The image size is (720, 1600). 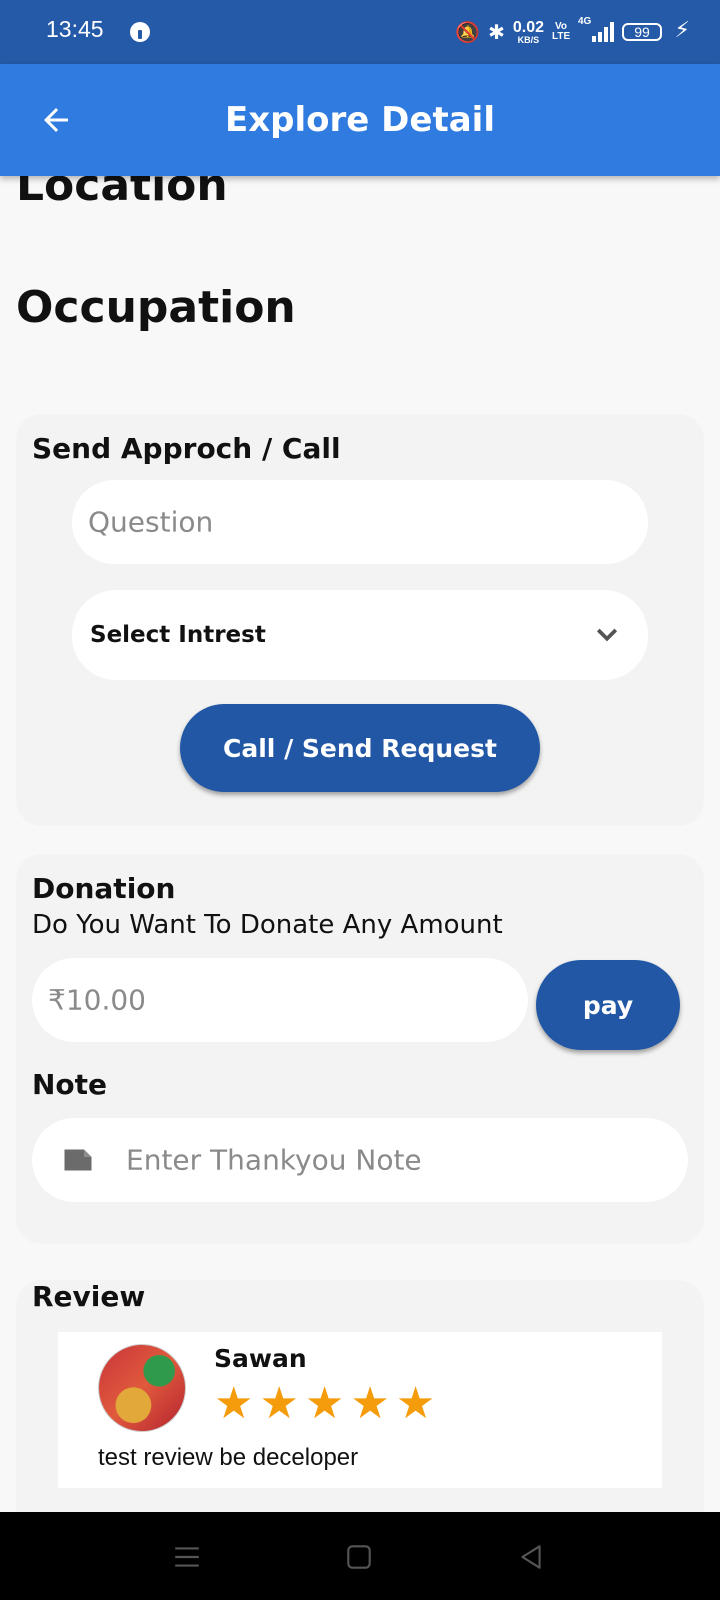 What do you see at coordinates (642, 32) in the screenshot?
I see `battery-icon: 99` at bounding box center [642, 32].